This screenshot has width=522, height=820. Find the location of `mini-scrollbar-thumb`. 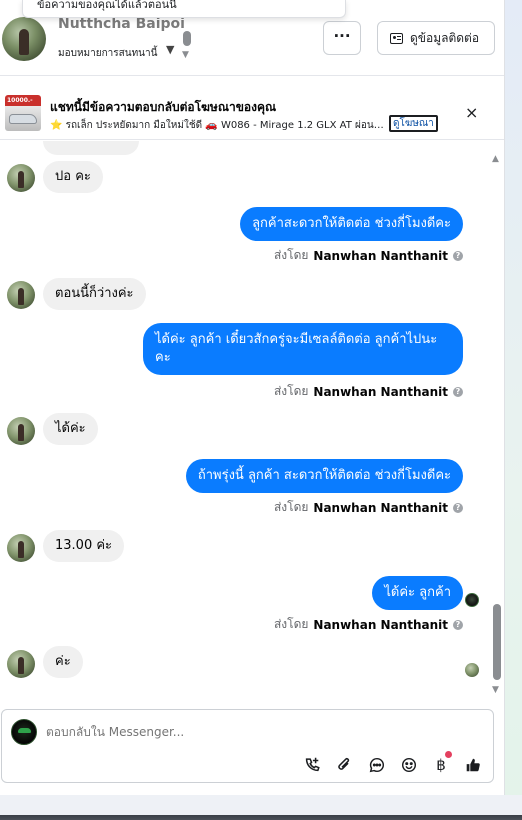

mini-scrollbar-thumb is located at coordinates (187, 38).